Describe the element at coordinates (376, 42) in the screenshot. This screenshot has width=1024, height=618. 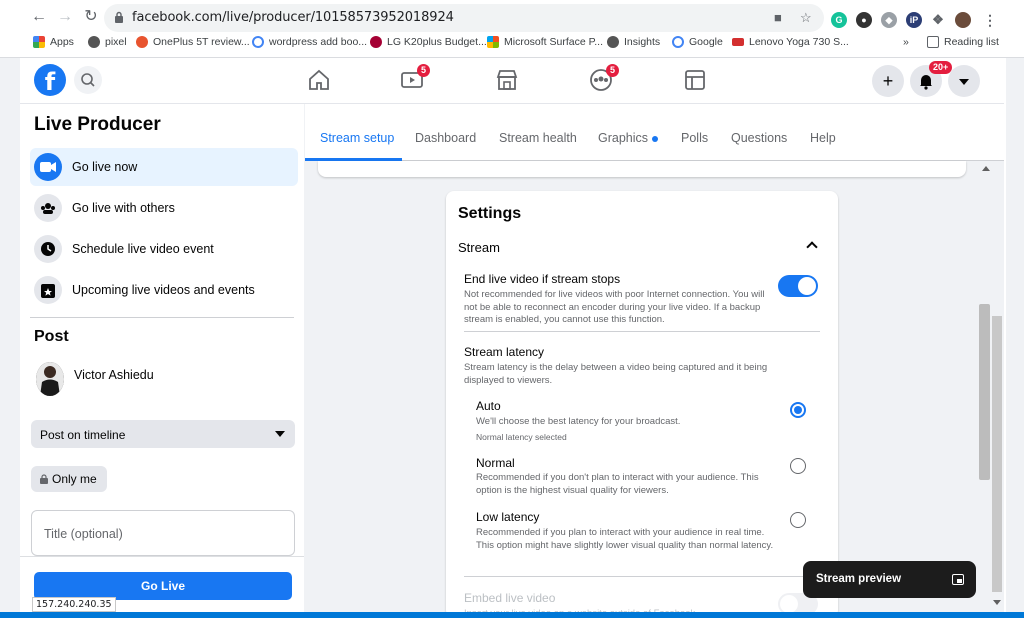
I see `lg-icon` at that location.